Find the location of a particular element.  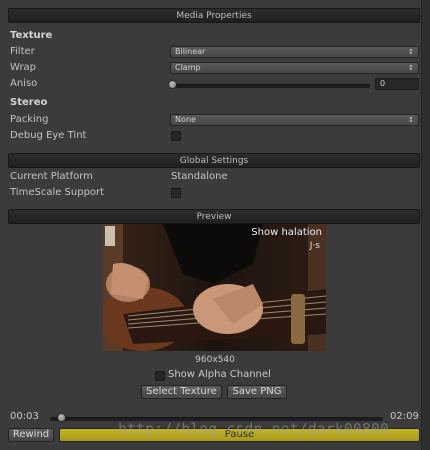

video-overlay-text: Show halation is located at coordinates (286, 232).